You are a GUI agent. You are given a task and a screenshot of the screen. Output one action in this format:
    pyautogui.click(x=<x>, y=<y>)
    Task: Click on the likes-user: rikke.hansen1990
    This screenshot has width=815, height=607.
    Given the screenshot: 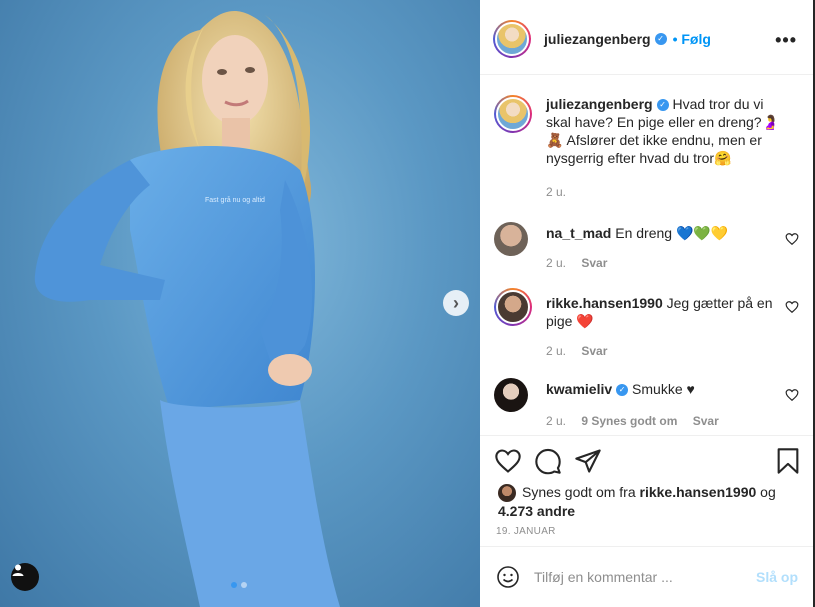 What is the action you would take?
    pyautogui.click(x=698, y=492)
    